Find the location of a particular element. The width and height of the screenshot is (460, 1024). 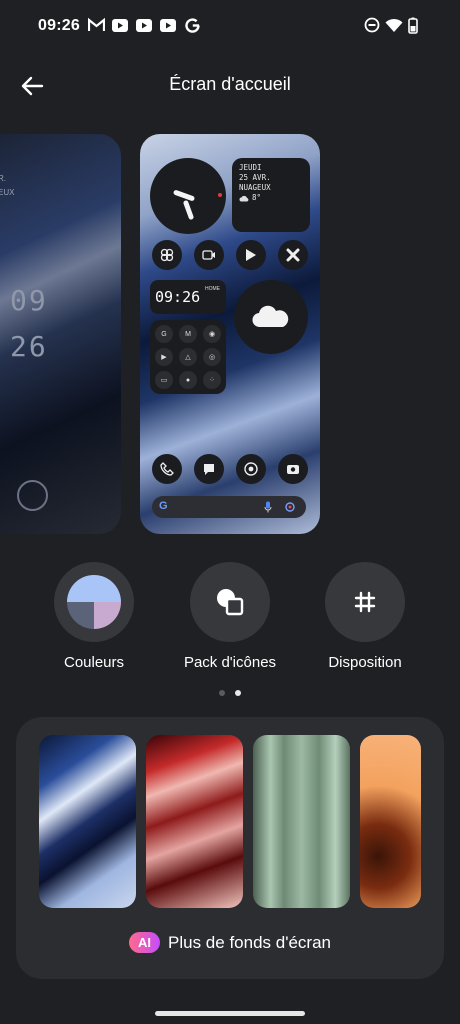

grid-hash-icon is located at coordinates (365, 602).